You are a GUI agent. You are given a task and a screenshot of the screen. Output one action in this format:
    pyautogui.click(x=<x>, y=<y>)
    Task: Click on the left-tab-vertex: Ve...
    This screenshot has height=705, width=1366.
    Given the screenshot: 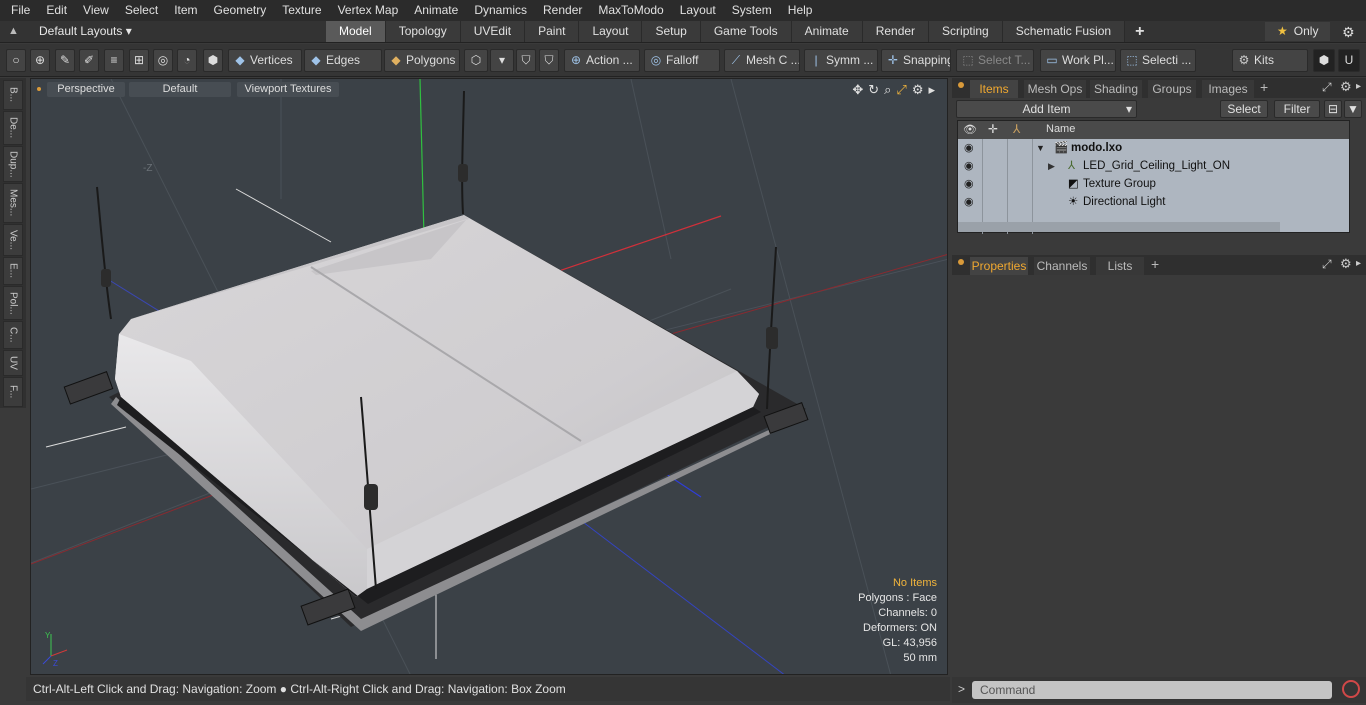 What is the action you would take?
    pyautogui.click(x=13, y=240)
    